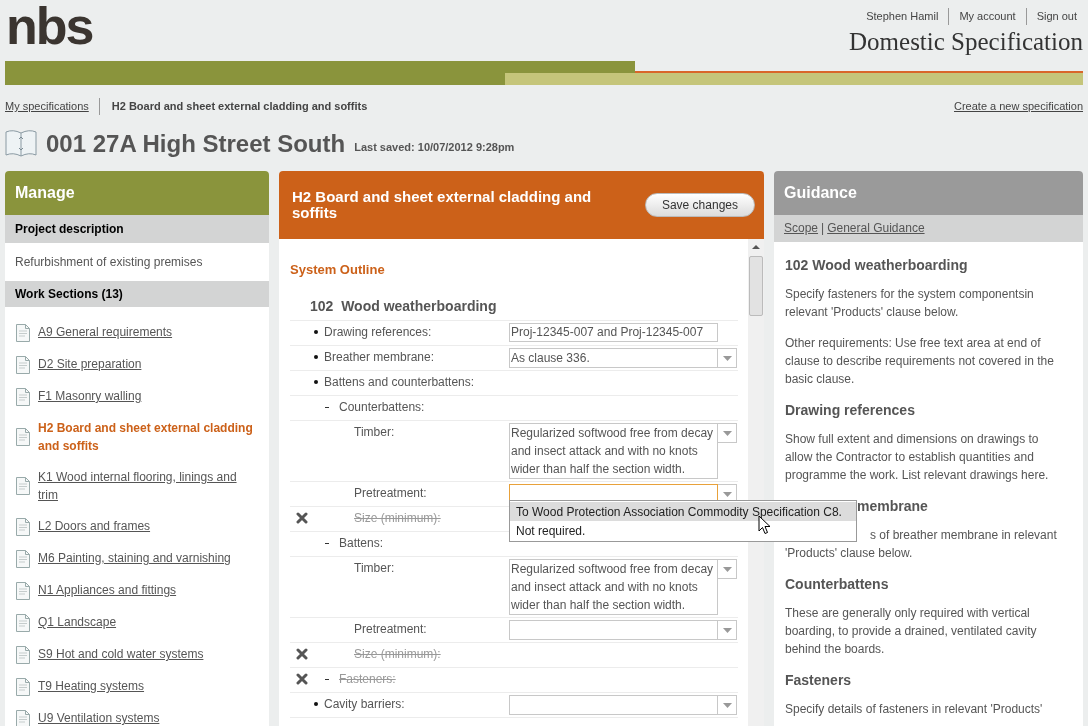 The image size is (1088, 726). Describe the element at coordinates (966, 41) in the screenshot. I see `app-title: Domestic Specification` at that location.